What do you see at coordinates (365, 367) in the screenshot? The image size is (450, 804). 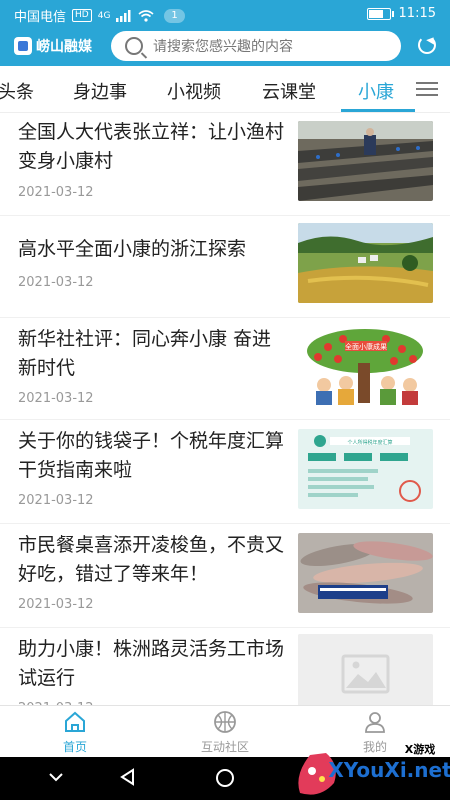 I see `article-thumbnail: 全面小康成果` at bounding box center [365, 367].